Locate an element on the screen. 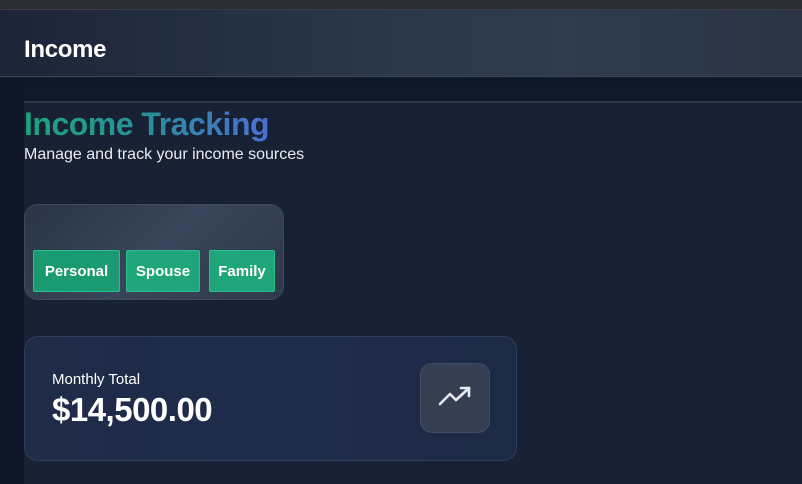  trending-up-icon is located at coordinates (455, 398).